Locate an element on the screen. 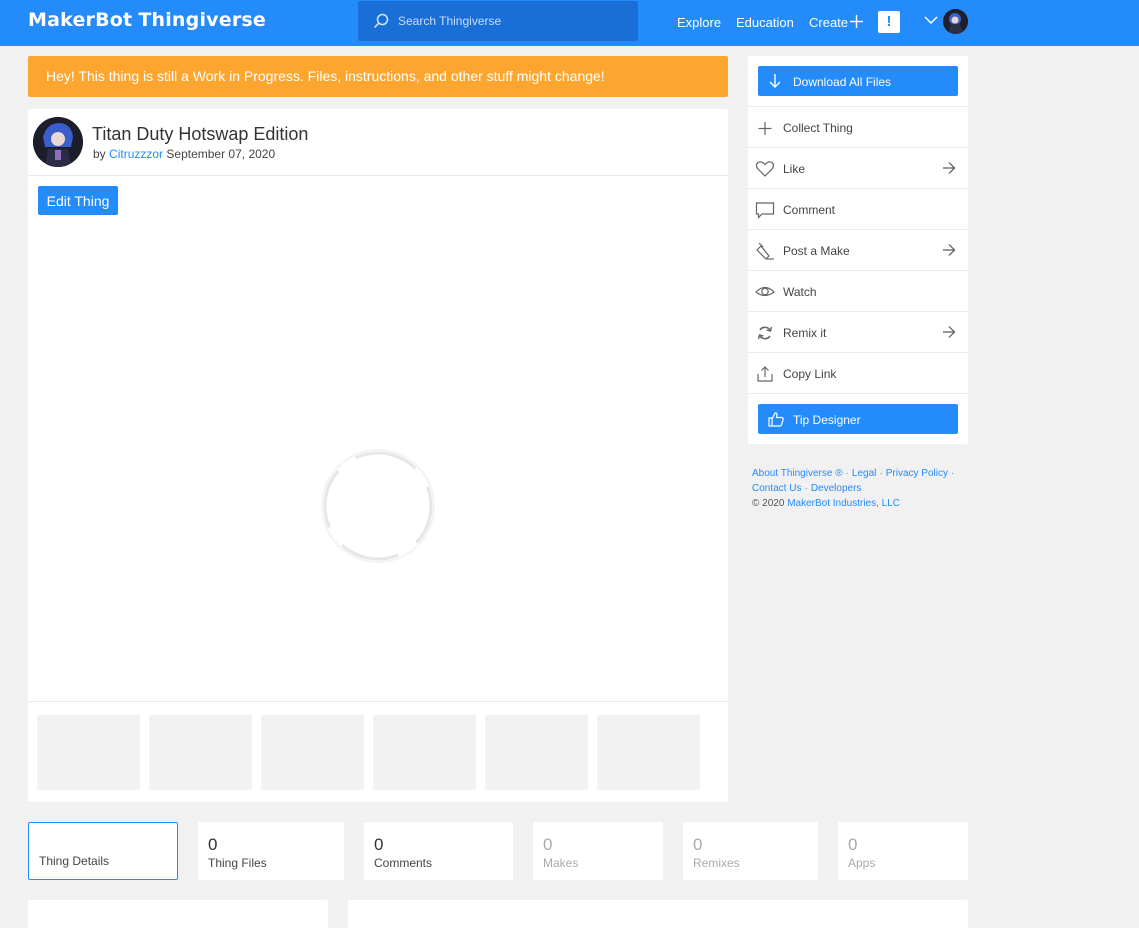 This screenshot has height=928, width=1139. nav-explore: Explore is located at coordinates (699, 22).